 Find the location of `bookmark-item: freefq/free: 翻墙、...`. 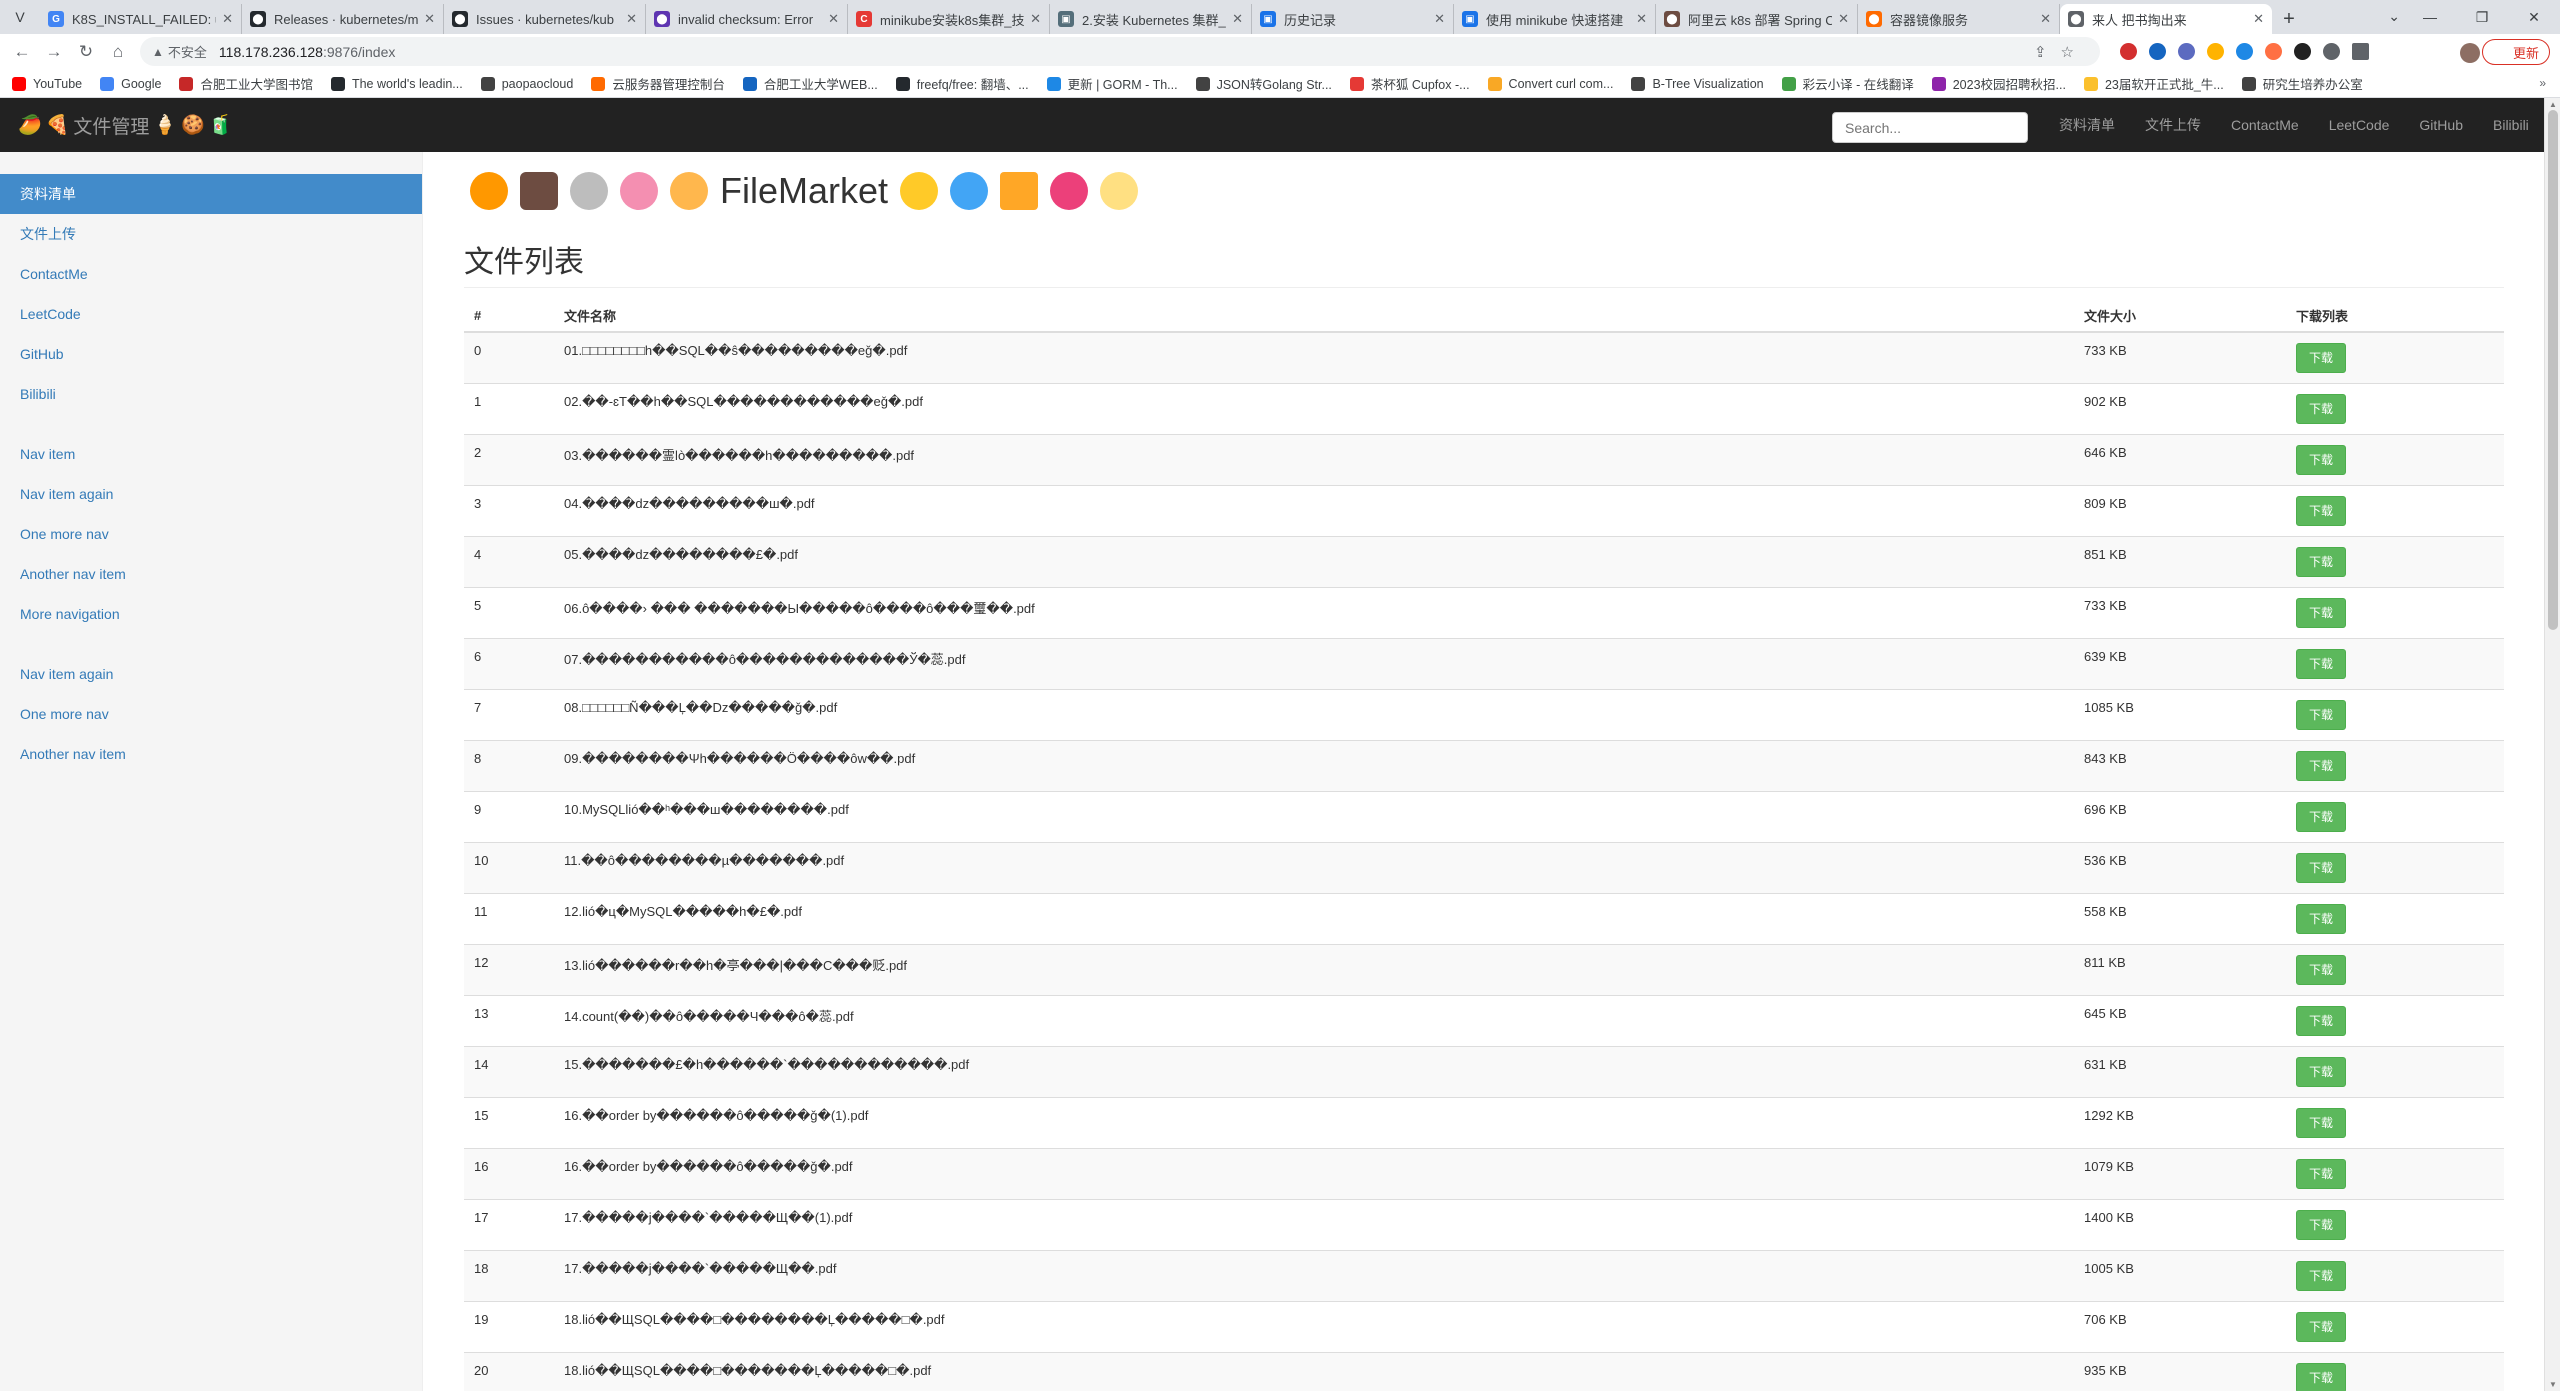

bookmark-item: freefq/free: 翻墙、... is located at coordinates (962, 83).